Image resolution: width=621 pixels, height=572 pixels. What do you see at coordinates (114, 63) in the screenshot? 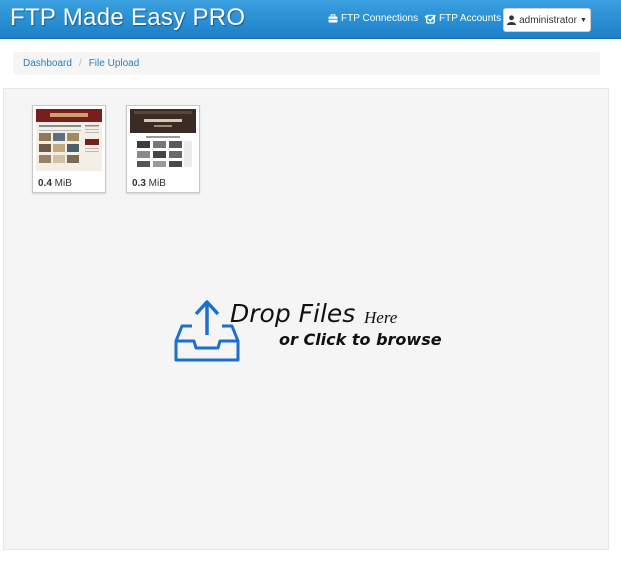
I see `breadcrumb-file-upload: File Upload` at bounding box center [114, 63].